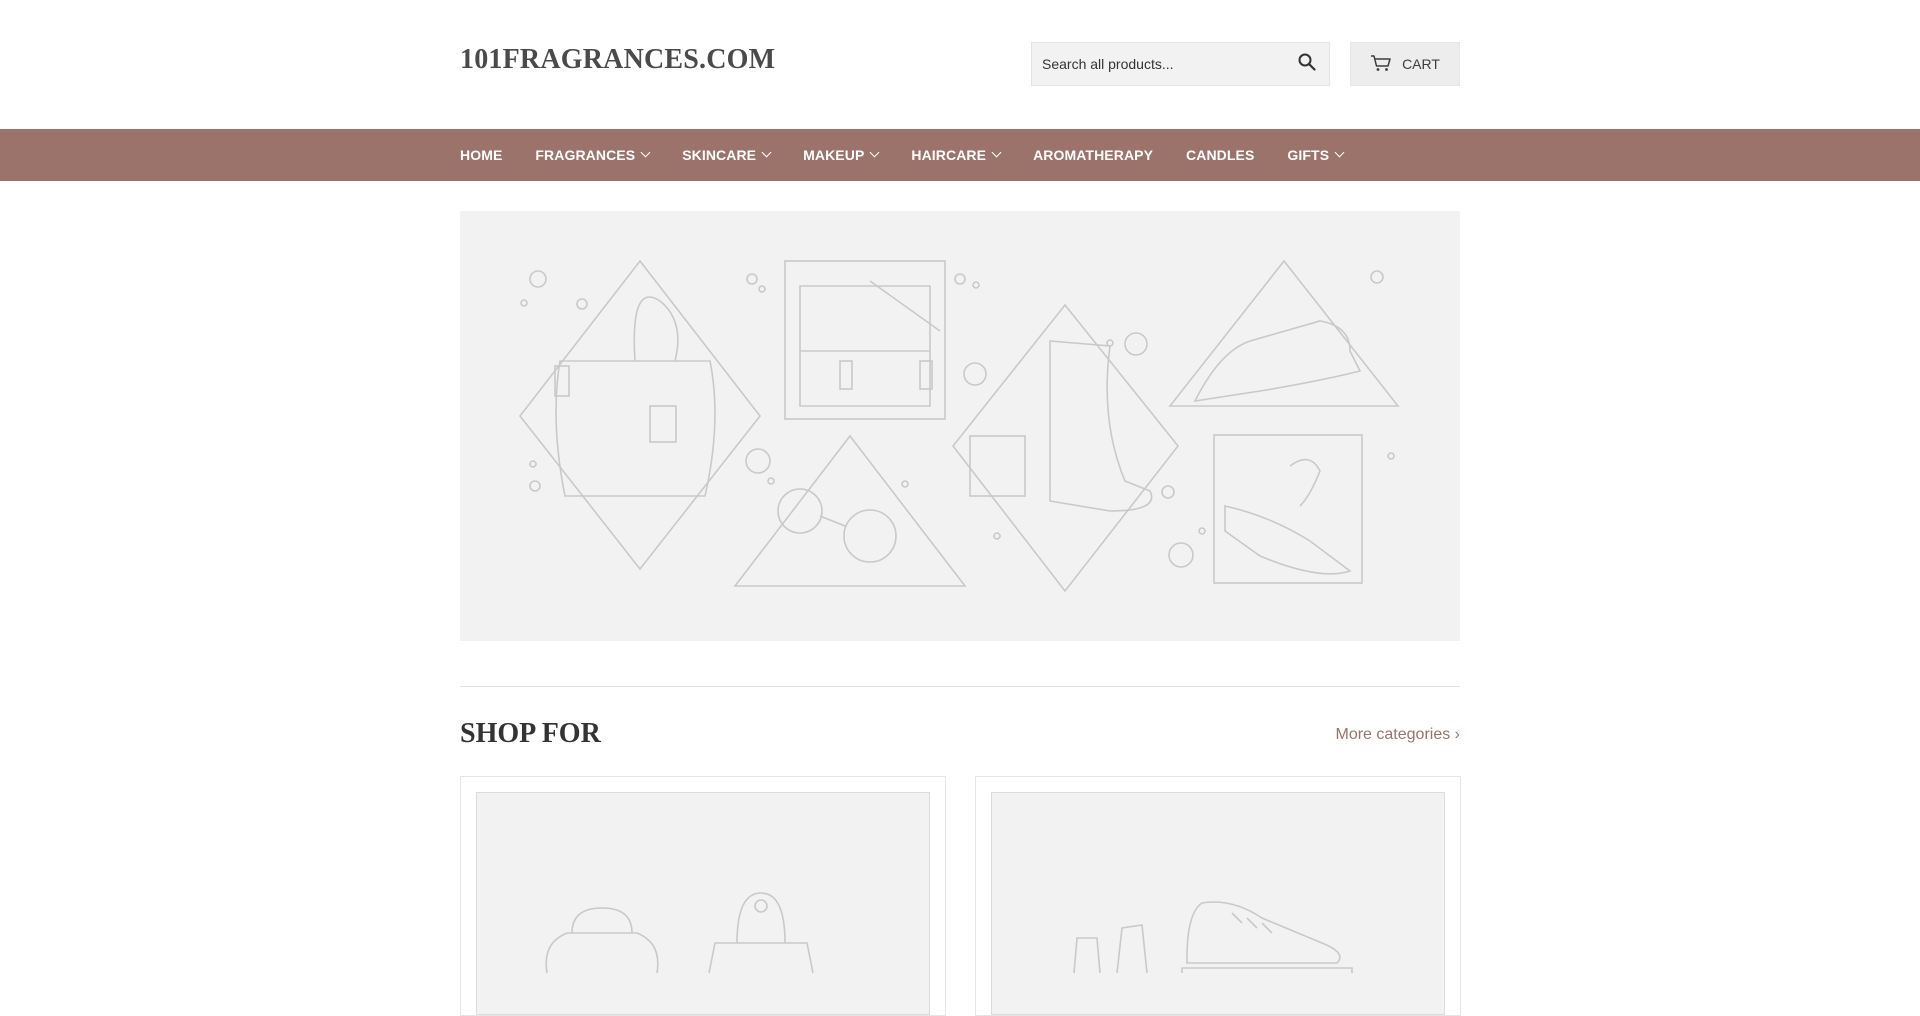 Image resolution: width=1920 pixels, height=1016 pixels. Describe the element at coordinates (1308, 155) in the screenshot. I see `nav-item-label: GIFTS` at that location.